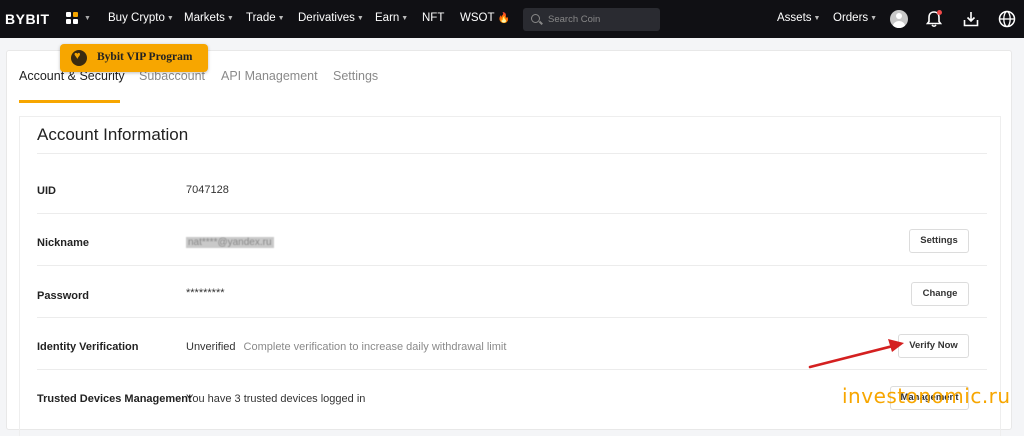  Describe the element at coordinates (535, 18) in the screenshot. I see `search-icon` at that location.